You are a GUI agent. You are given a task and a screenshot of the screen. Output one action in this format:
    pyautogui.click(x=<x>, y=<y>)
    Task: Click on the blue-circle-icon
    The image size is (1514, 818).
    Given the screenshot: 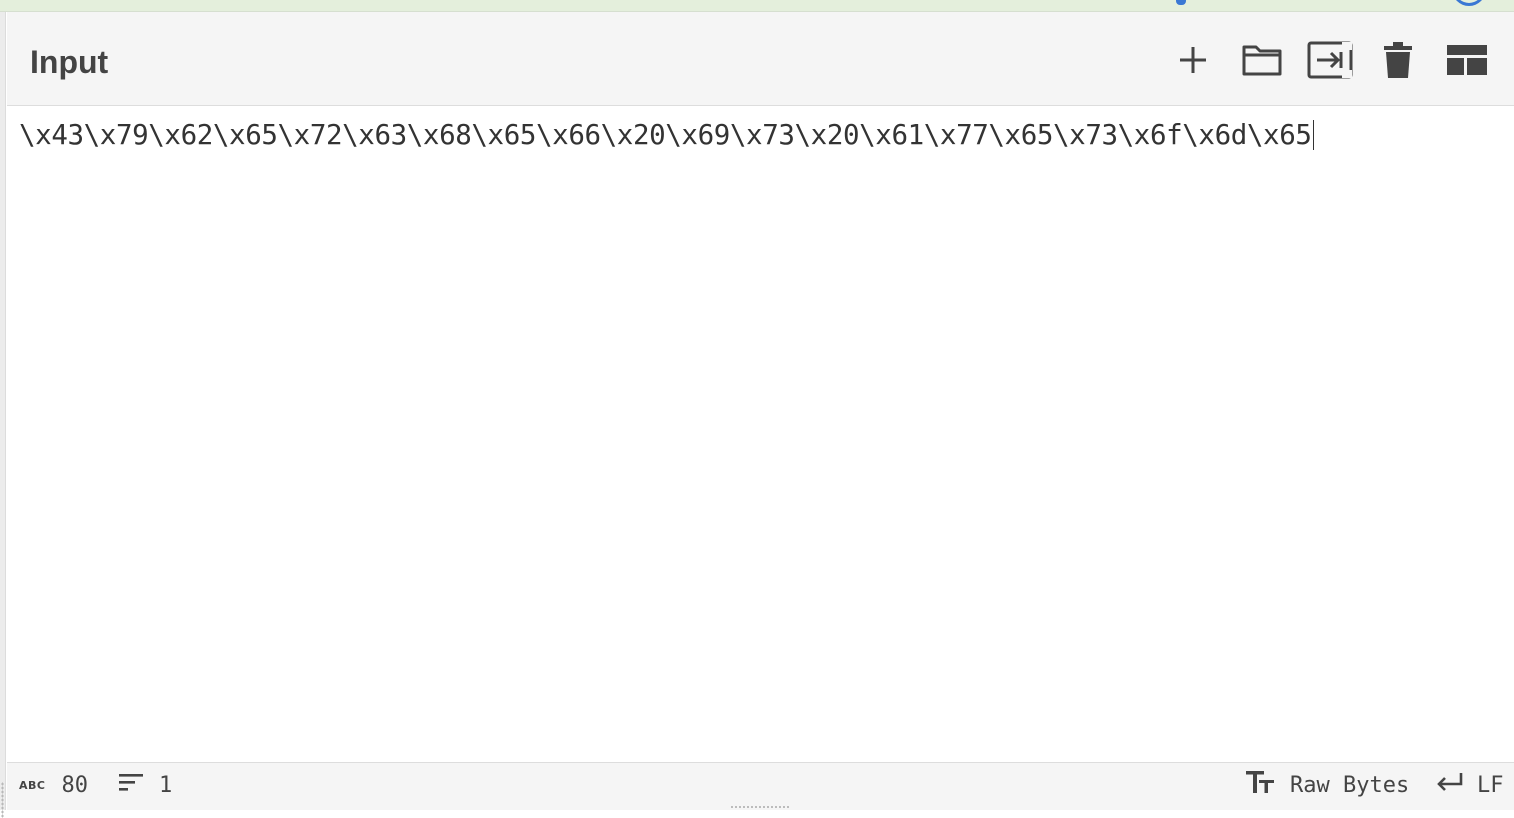 What is the action you would take?
    pyautogui.click(x=1469, y=3)
    